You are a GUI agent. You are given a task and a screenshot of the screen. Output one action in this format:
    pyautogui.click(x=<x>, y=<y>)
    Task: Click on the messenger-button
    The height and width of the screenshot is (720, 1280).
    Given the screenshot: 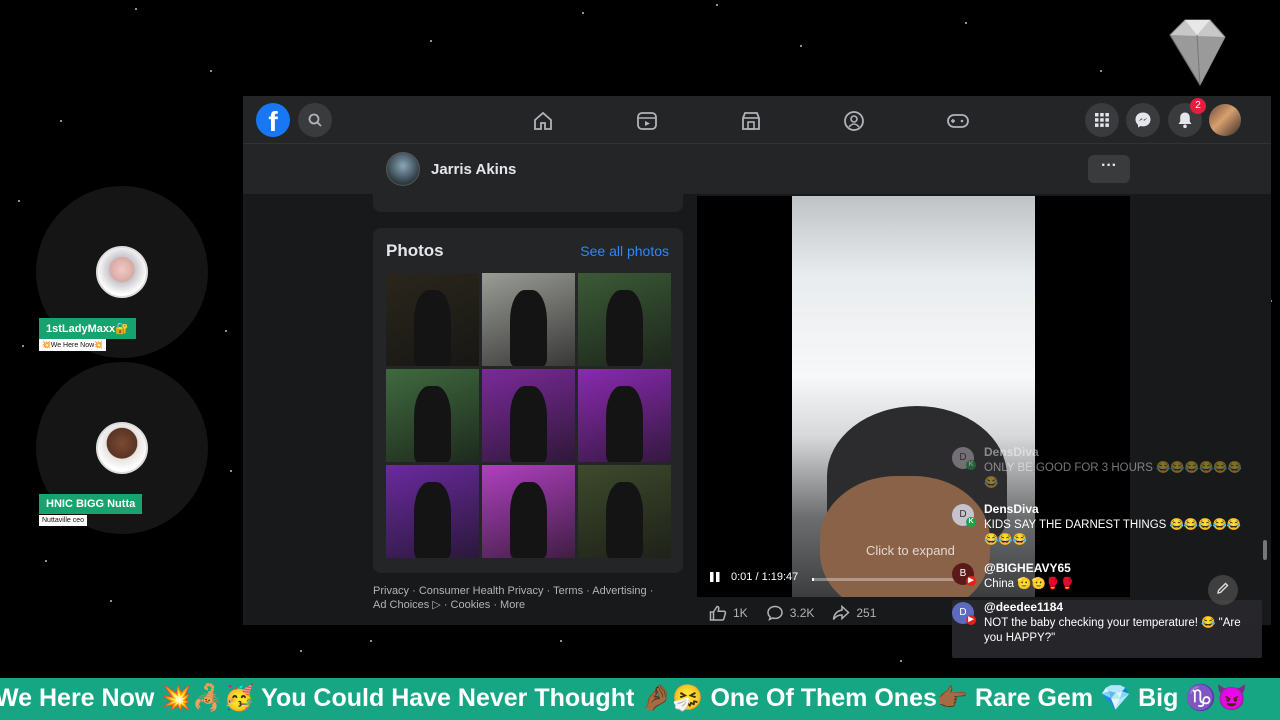 What is the action you would take?
    pyautogui.click(x=1143, y=120)
    